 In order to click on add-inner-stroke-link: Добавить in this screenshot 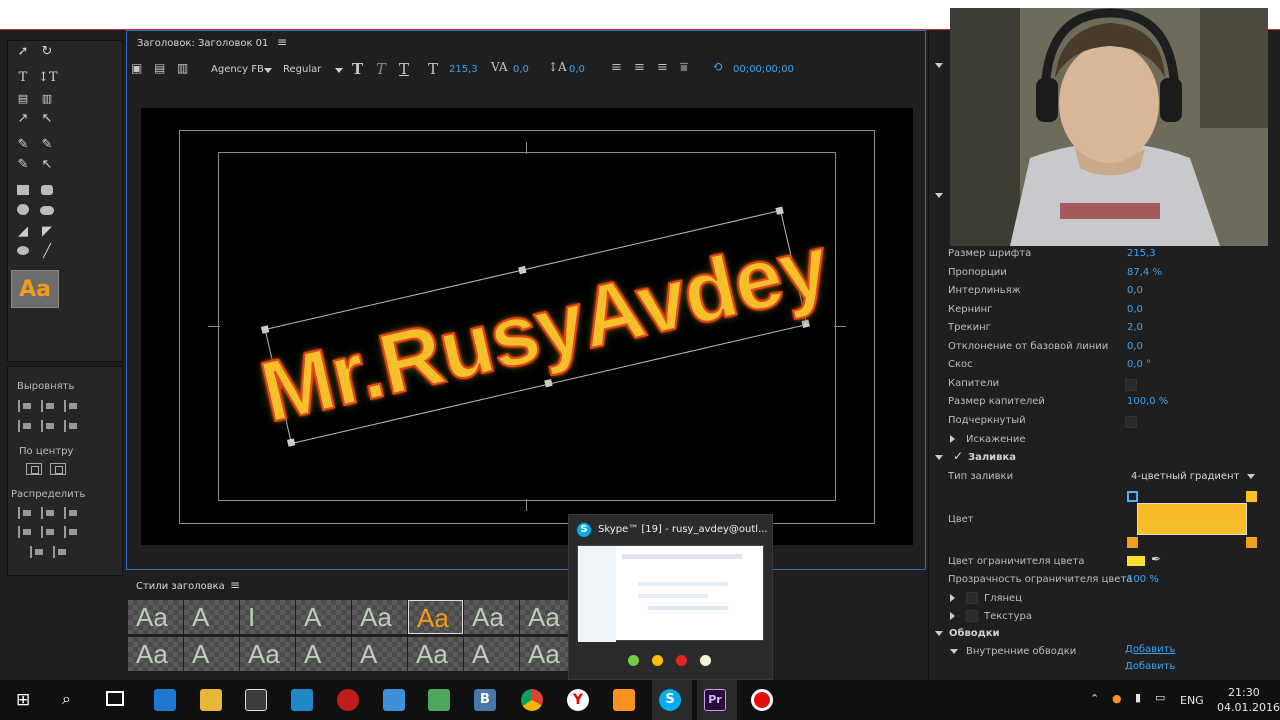, I will do `click(1150, 649)`.